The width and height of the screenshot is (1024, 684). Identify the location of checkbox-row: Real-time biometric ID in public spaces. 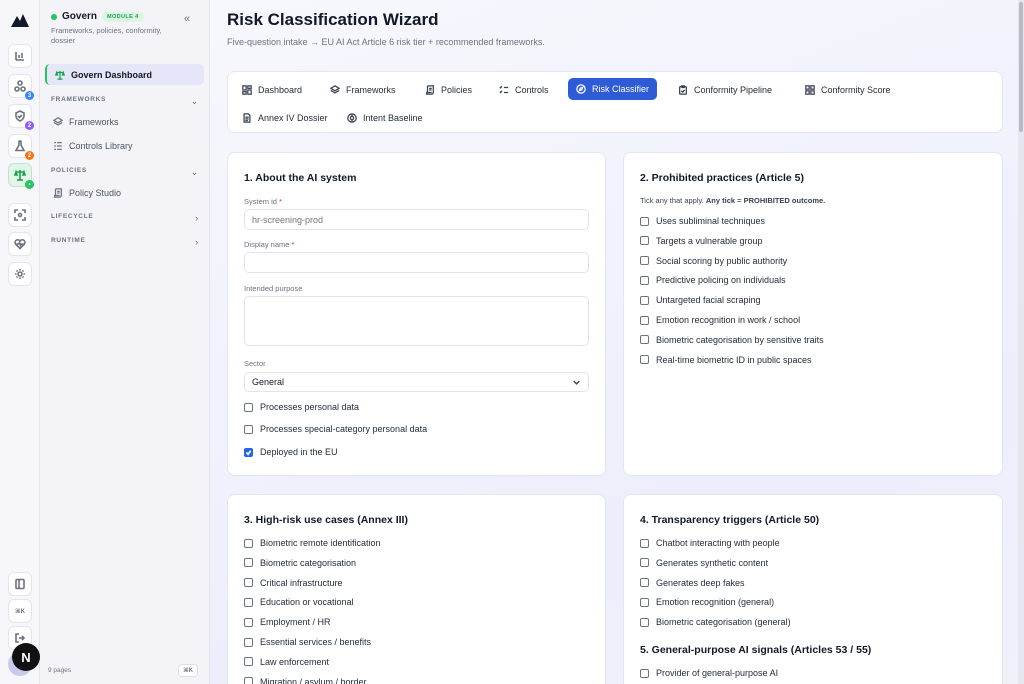
(726, 360).